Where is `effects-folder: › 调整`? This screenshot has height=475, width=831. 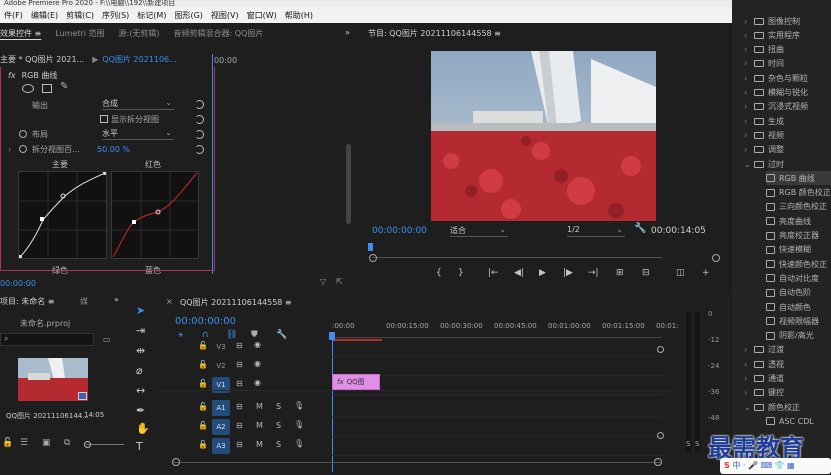 effects-folder: › 调整 is located at coordinates (787, 150).